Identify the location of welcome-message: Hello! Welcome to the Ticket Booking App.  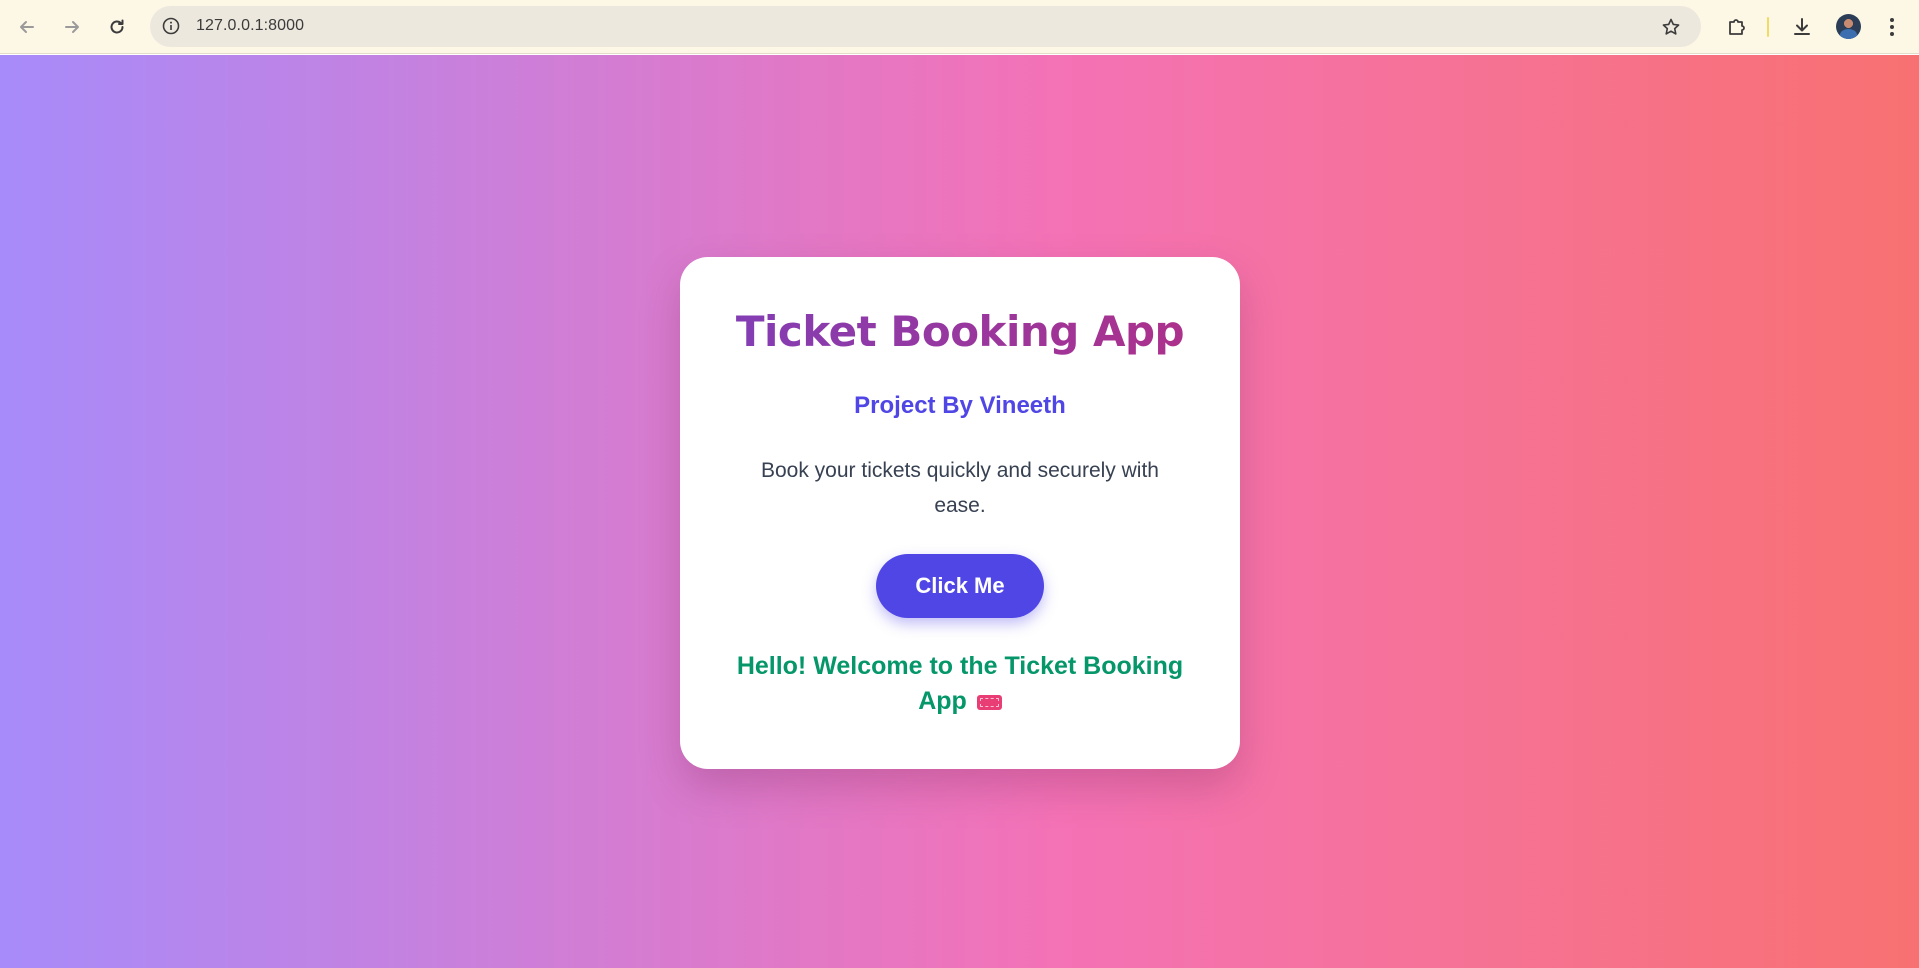
(960, 684).